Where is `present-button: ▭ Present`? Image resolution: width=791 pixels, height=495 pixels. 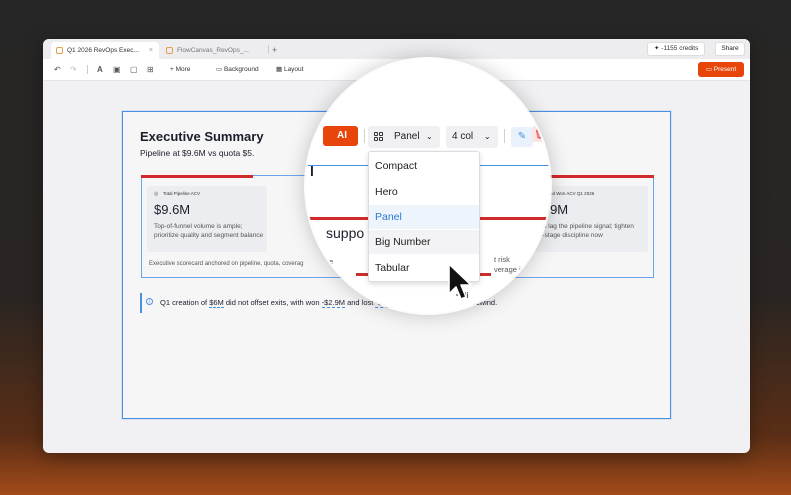 present-button: ▭ Present is located at coordinates (721, 69).